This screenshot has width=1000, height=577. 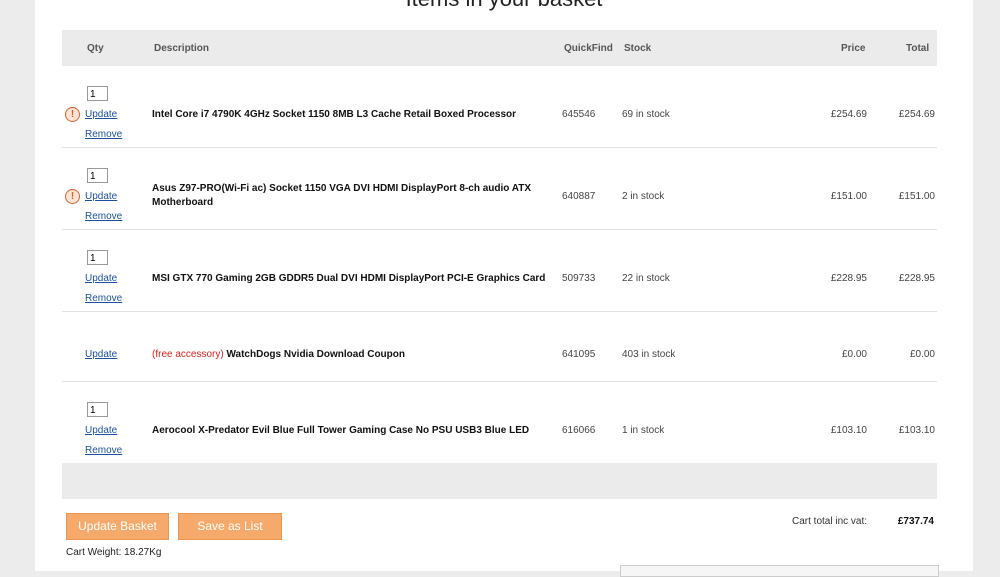 What do you see at coordinates (853, 48) in the screenshot?
I see `col-price: Price` at bounding box center [853, 48].